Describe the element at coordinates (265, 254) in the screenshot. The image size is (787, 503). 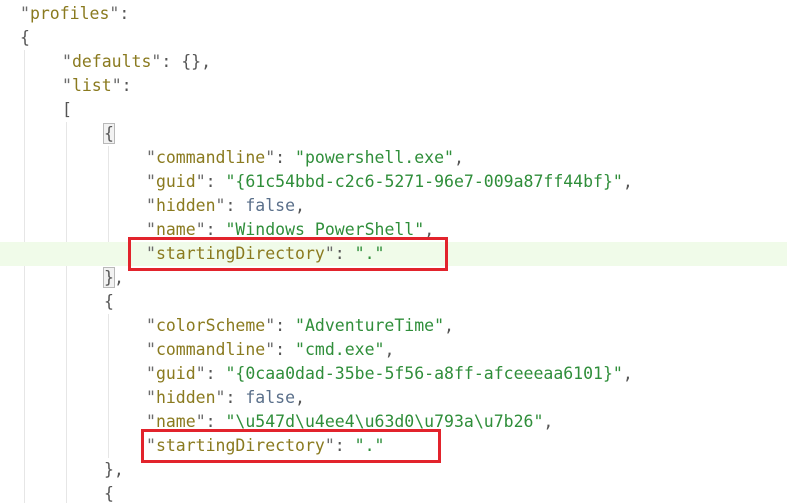
I see `code-text: "startingDirectory": "."` at that location.